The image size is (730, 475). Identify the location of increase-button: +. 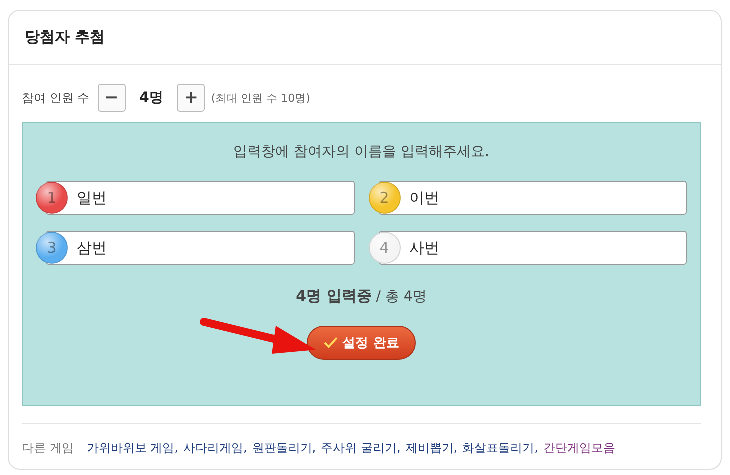
(191, 98).